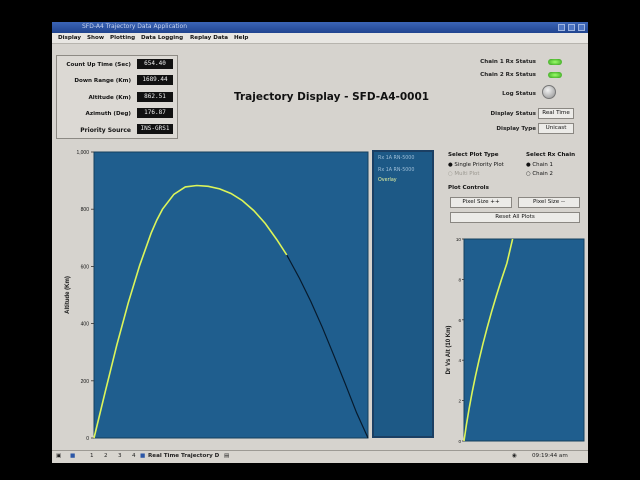  What do you see at coordinates (556, 113) in the screenshot?
I see `display-status-value: Real Time` at bounding box center [556, 113].